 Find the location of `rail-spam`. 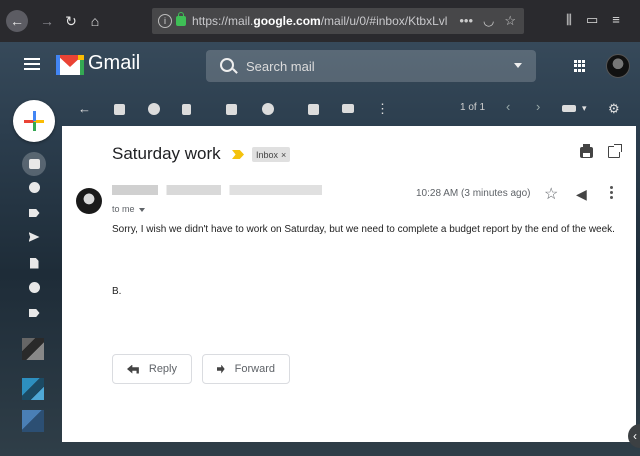

rail-spam is located at coordinates (34, 287).